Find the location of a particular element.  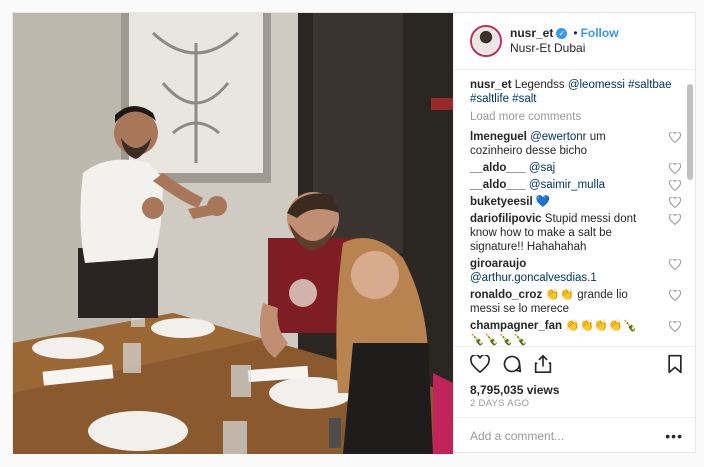

comment-mention: @saimir_mulla is located at coordinates (567, 185).